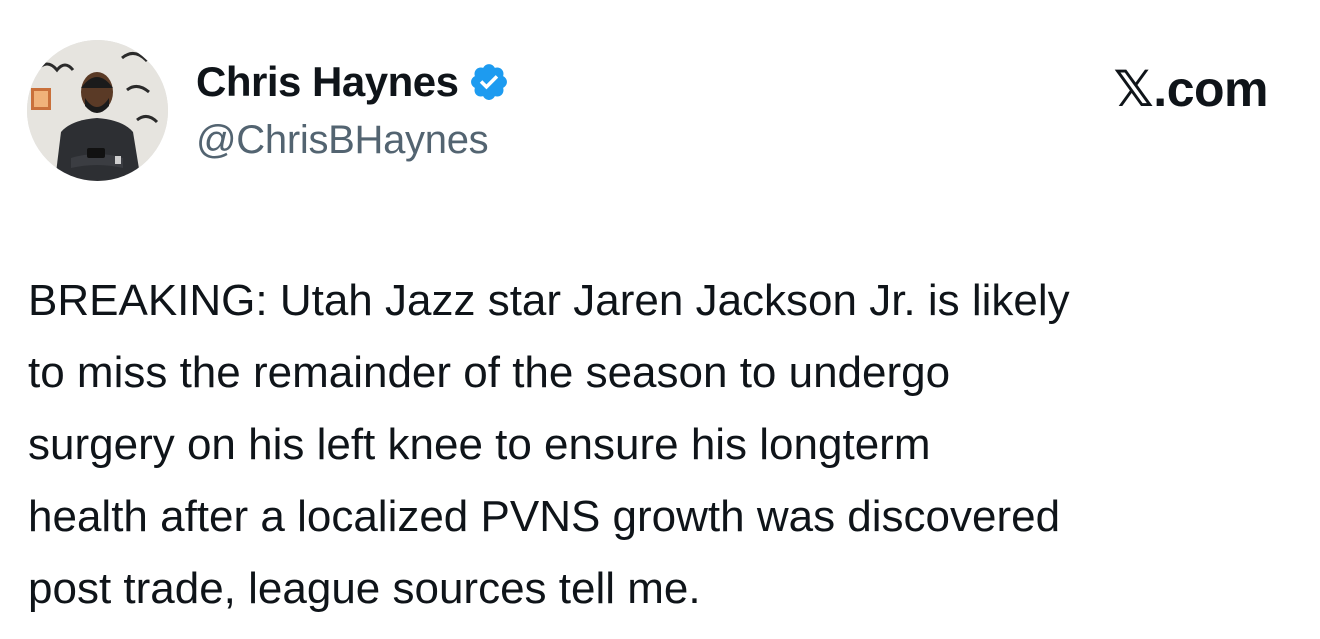 The image size is (1320, 639). What do you see at coordinates (327, 82) in the screenshot?
I see `display-name: Chris Haynes` at bounding box center [327, 82].